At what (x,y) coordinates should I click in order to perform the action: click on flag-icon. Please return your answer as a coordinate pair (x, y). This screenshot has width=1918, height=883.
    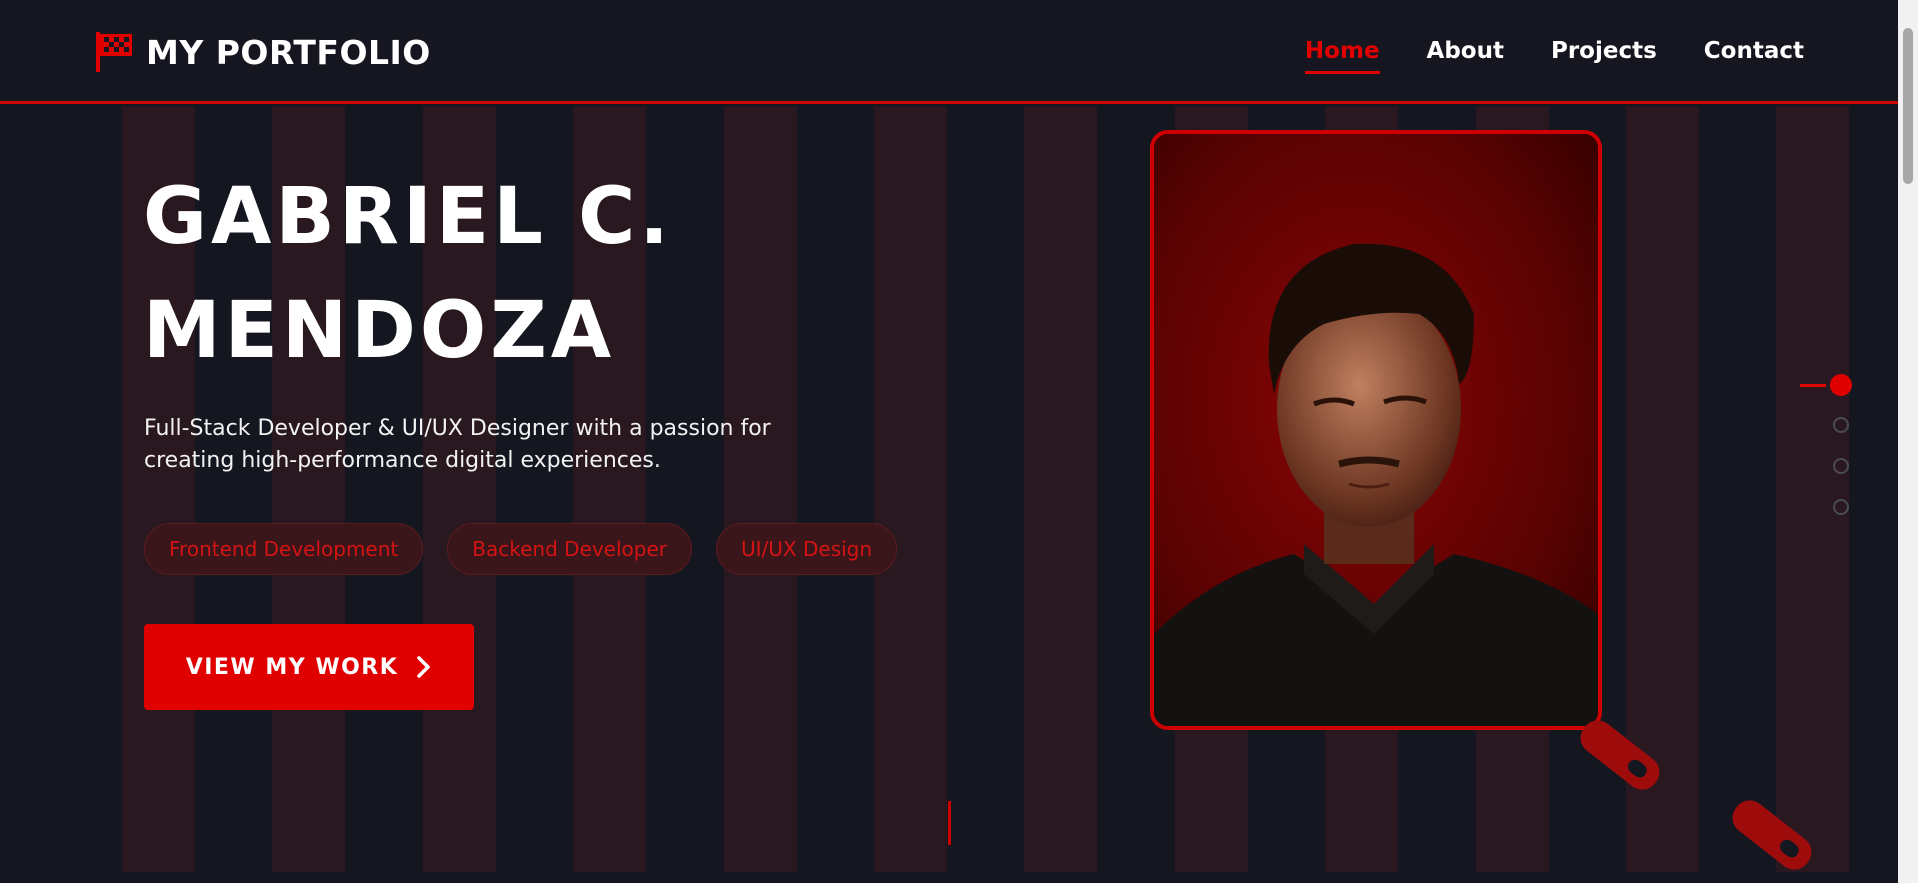
    Looking at the image, I should click on (114, 52).